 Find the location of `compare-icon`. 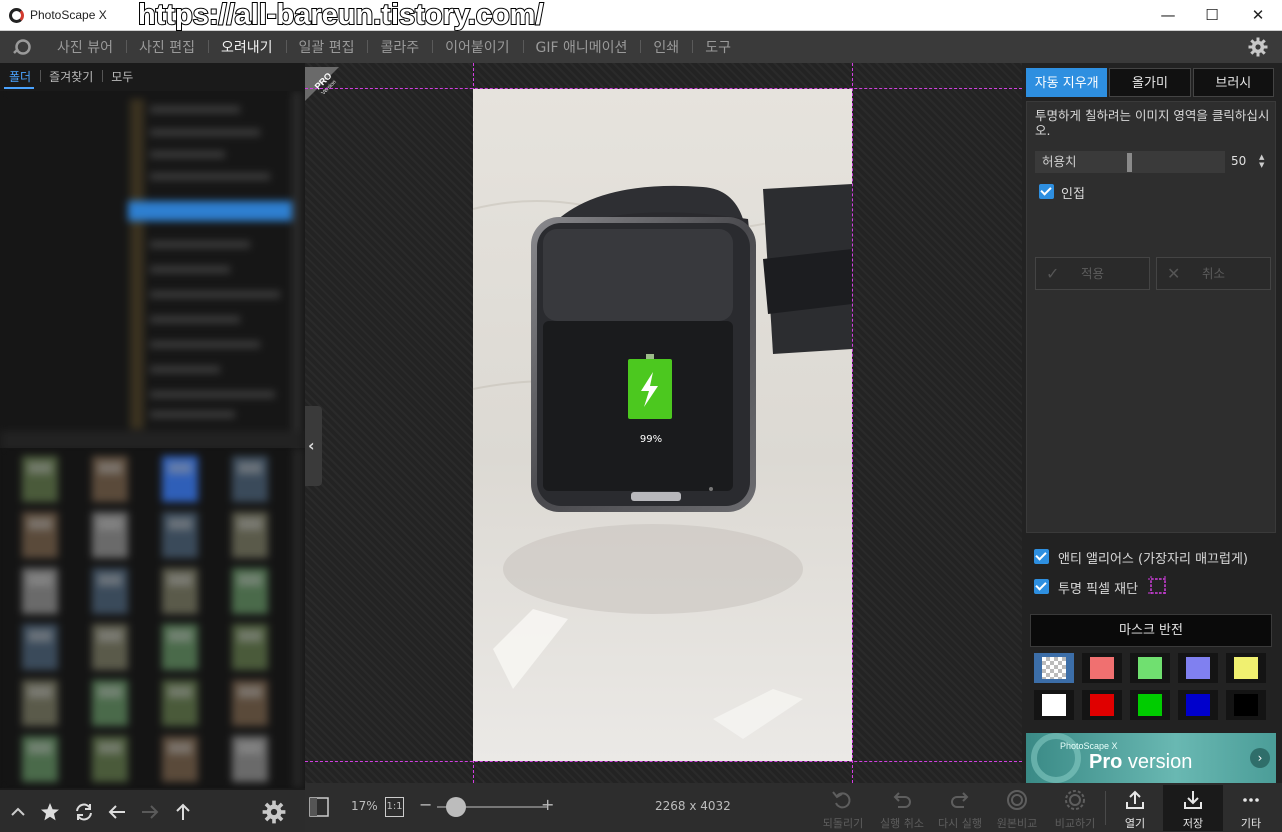

compare-icon is located at coordinates (1075, 800).